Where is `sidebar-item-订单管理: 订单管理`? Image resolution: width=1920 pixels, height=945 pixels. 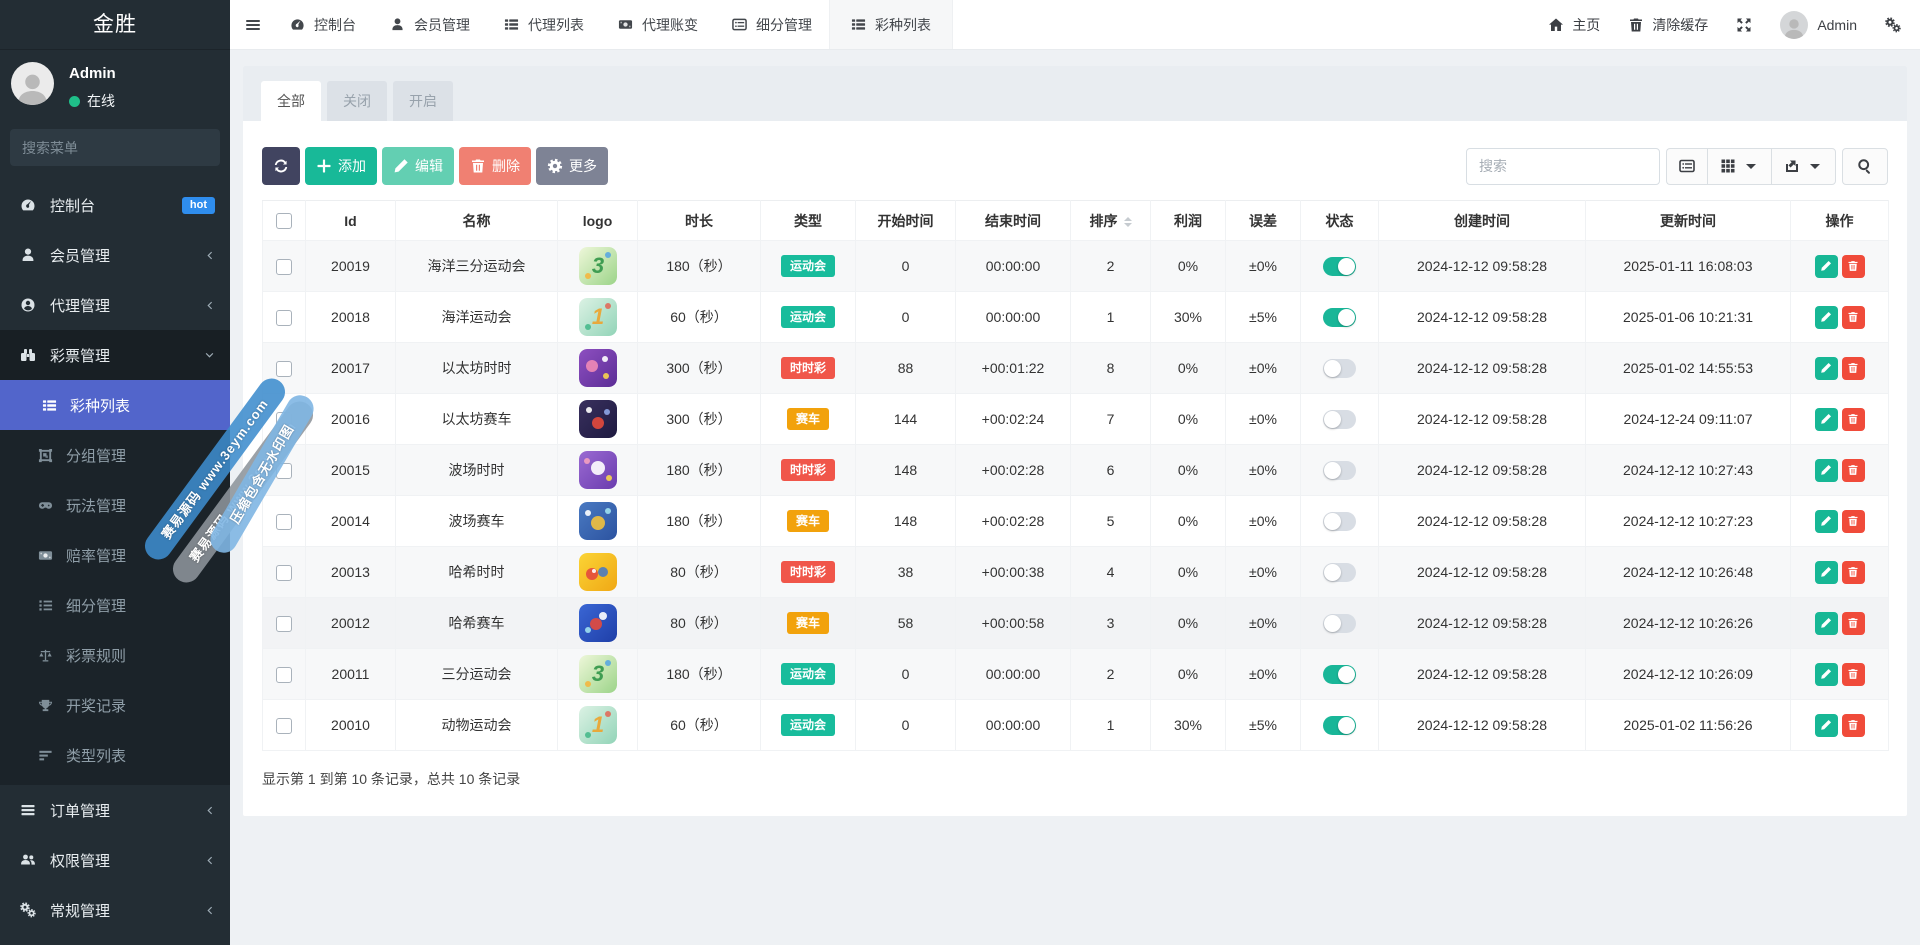
sidebar-item-订单管理: 订单管理 is located at coordinates (115, 810).